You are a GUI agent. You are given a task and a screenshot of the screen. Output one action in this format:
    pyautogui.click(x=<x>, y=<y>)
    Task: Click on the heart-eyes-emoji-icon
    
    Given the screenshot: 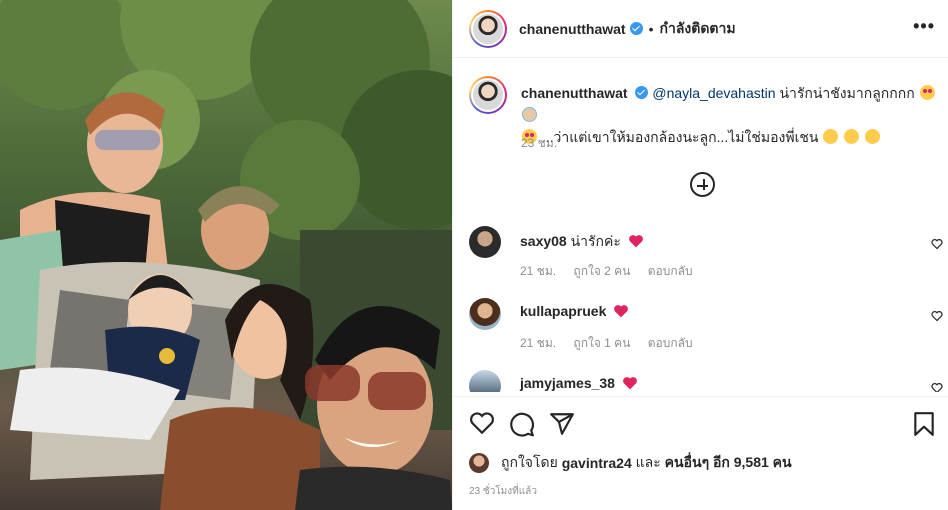 What is the action you would take?
    pyautogui.click(x=927, y=92)
    